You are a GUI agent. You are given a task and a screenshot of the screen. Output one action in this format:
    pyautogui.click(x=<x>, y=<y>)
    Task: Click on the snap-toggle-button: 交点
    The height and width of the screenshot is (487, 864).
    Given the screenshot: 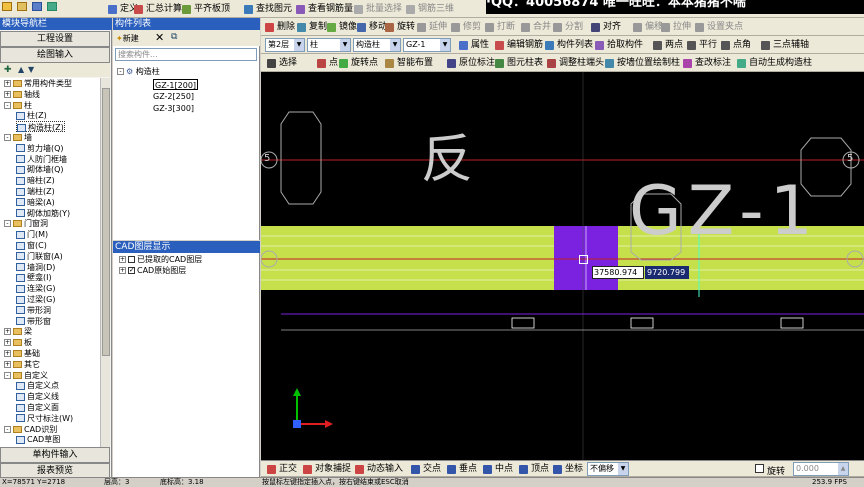 What is the action you would take?
    pyautogui.click(x=426, y=469)
    